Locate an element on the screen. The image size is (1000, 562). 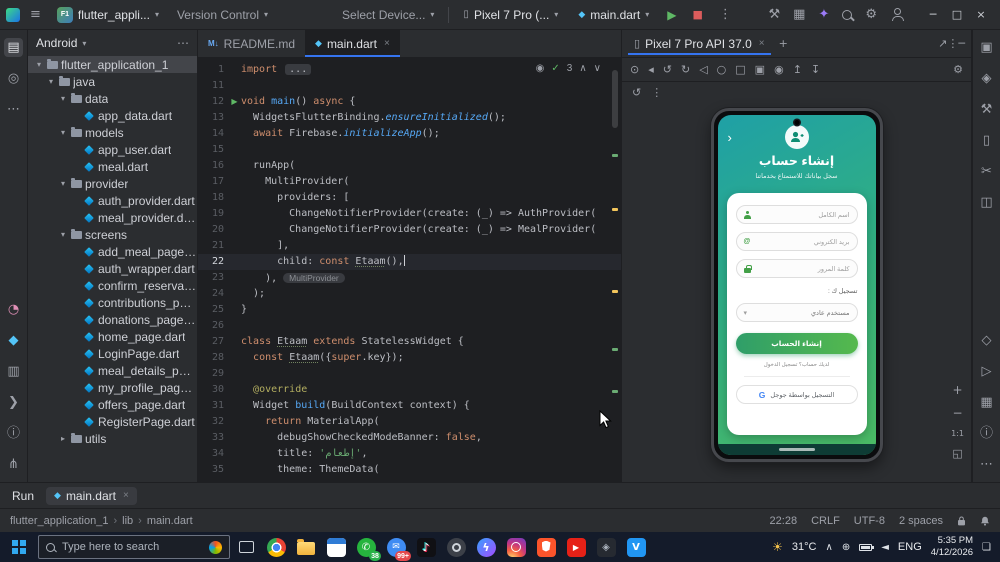
battery-icon is located at coordinates (867, 547).